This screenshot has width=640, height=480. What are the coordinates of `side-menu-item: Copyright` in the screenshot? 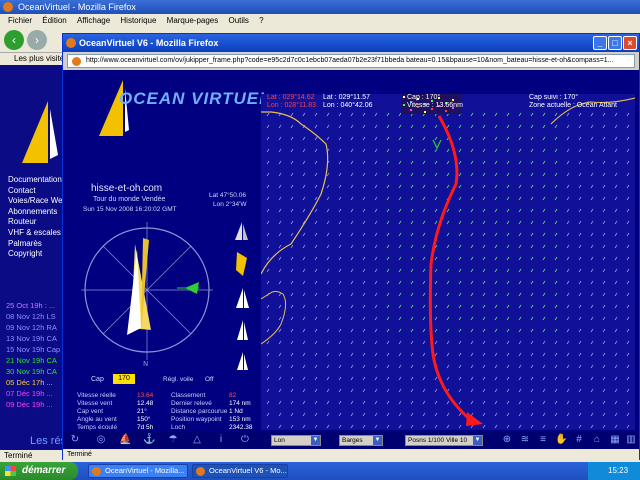 It's located at (25, 253).